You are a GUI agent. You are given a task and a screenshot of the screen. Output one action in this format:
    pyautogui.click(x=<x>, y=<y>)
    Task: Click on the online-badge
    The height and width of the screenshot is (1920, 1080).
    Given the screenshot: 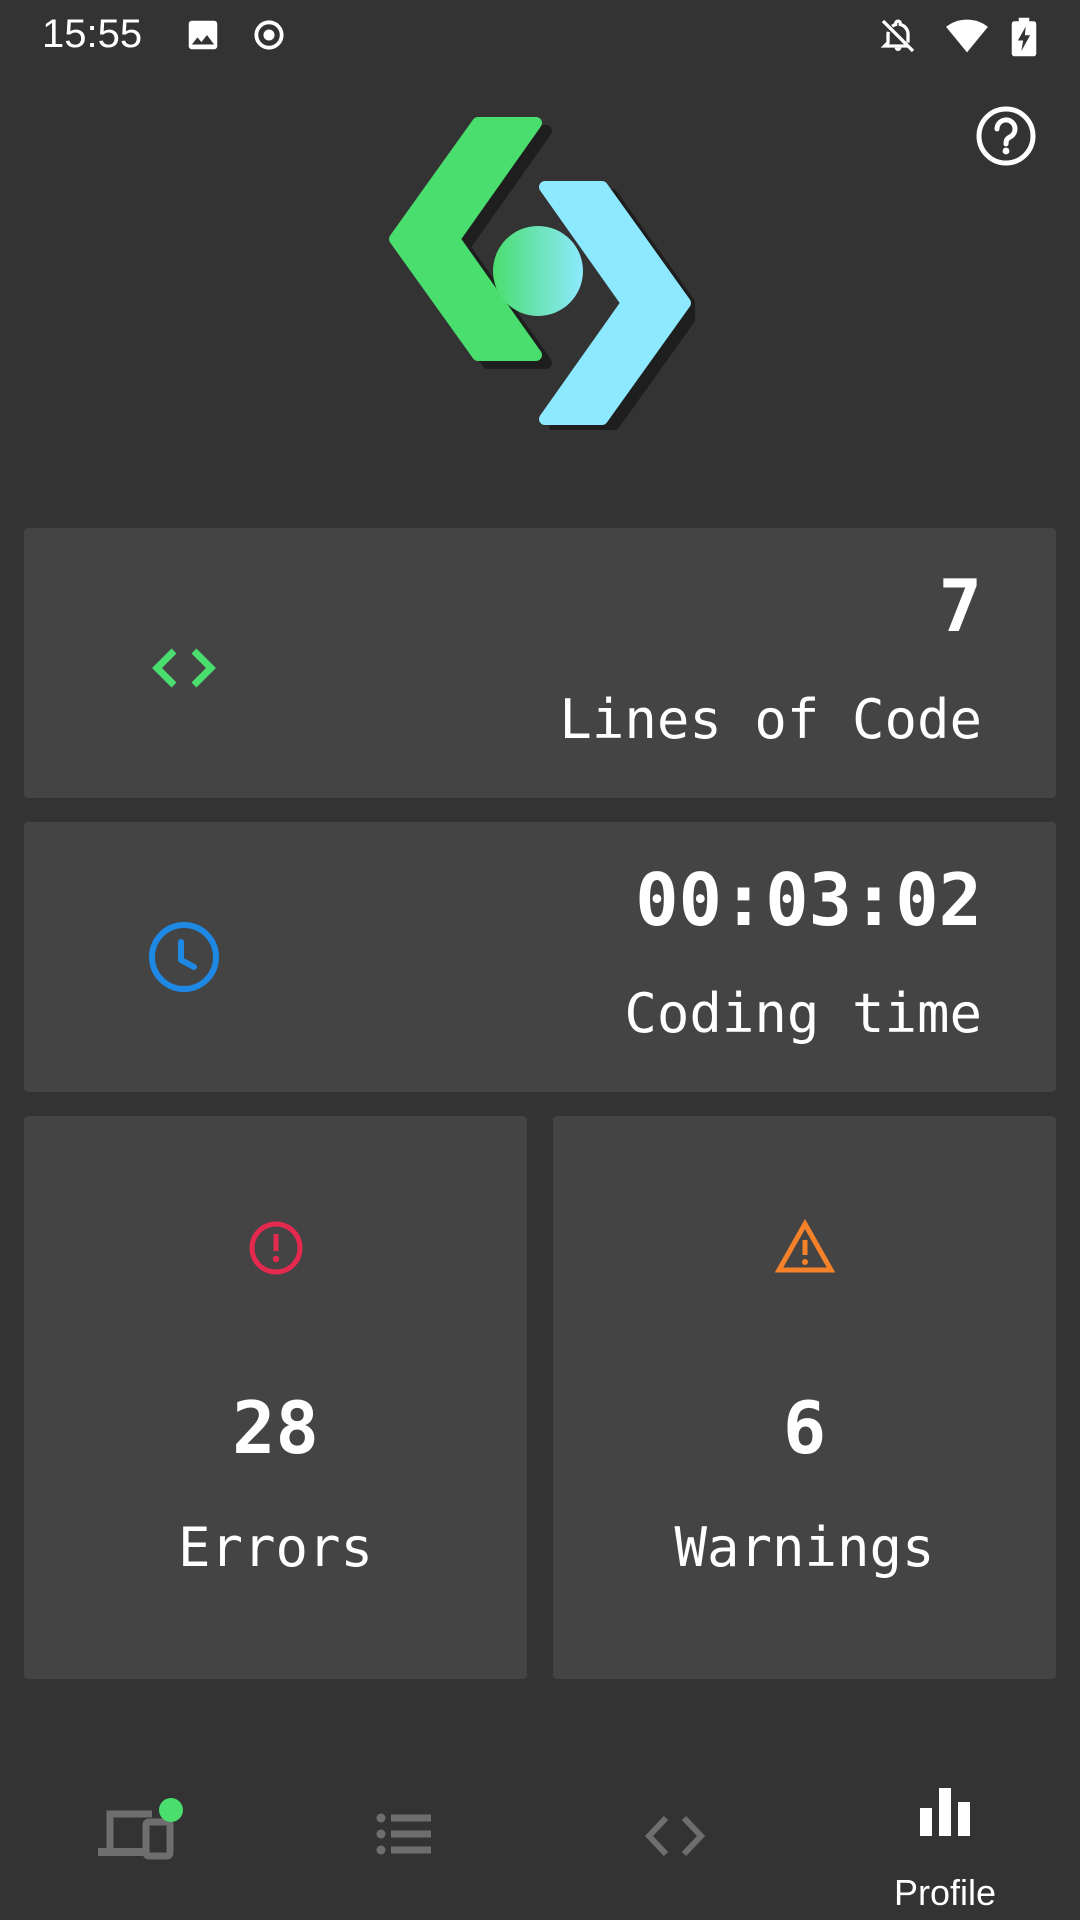 What is the action you would take?
    pyautogui.click(x=171, y=1810)
    